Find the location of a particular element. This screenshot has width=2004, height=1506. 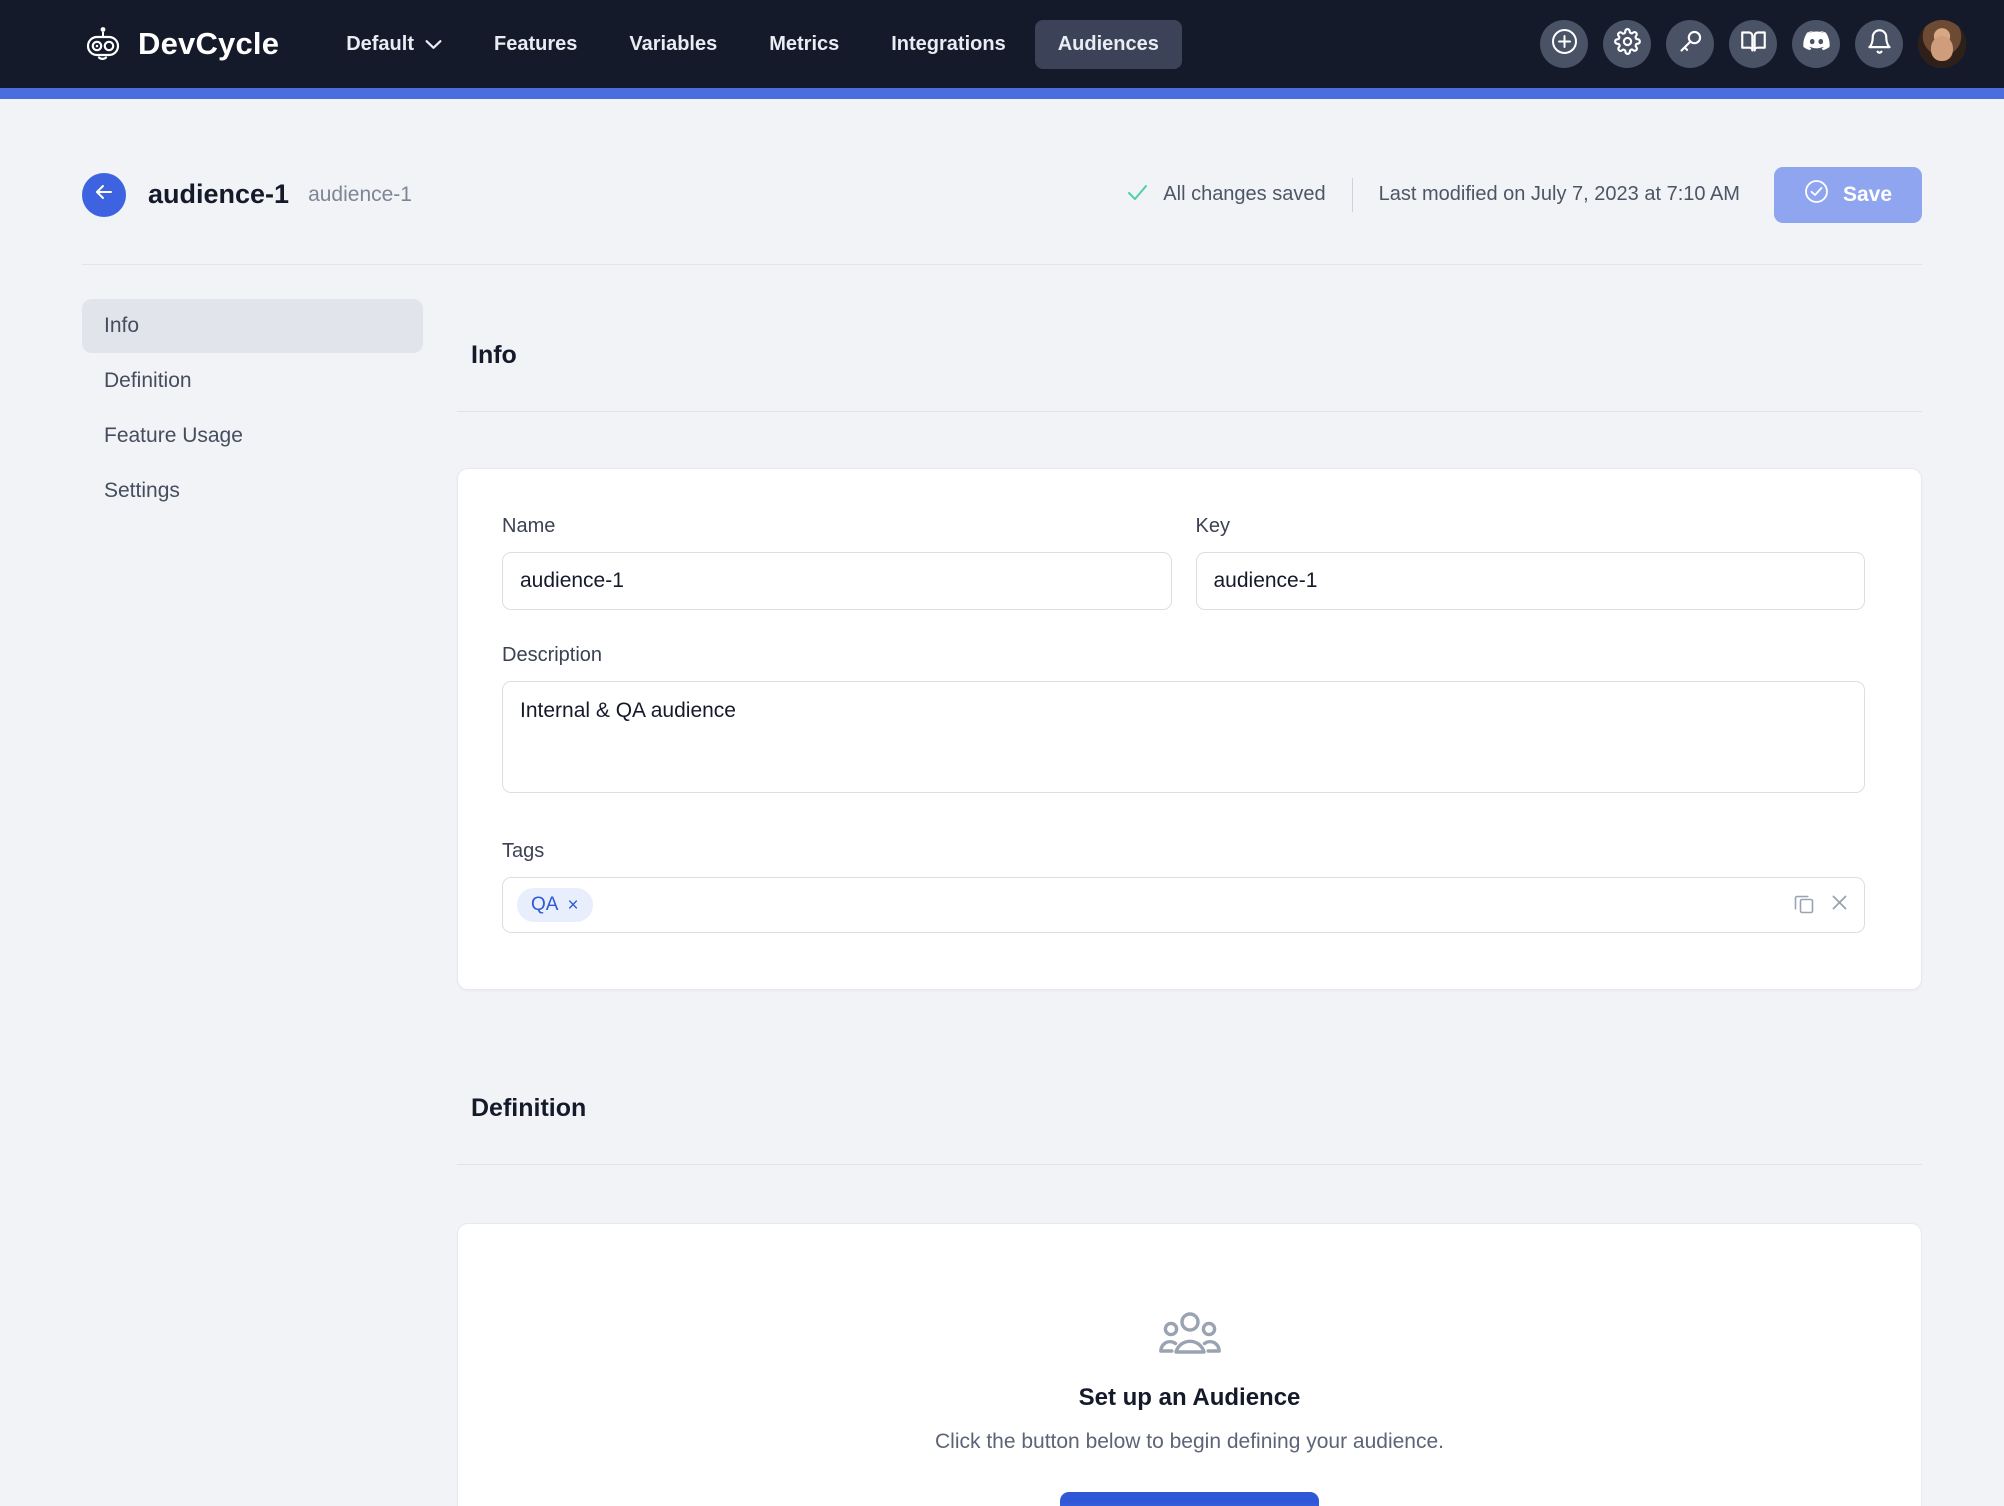

close-icon is located at coordinates (1839, 905).